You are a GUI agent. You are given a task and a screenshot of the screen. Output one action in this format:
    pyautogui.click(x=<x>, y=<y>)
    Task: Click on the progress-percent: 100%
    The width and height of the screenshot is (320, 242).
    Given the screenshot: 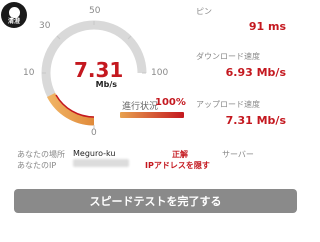 What is the action you would take?
    pyautogui.click(x=170, y=102)
    